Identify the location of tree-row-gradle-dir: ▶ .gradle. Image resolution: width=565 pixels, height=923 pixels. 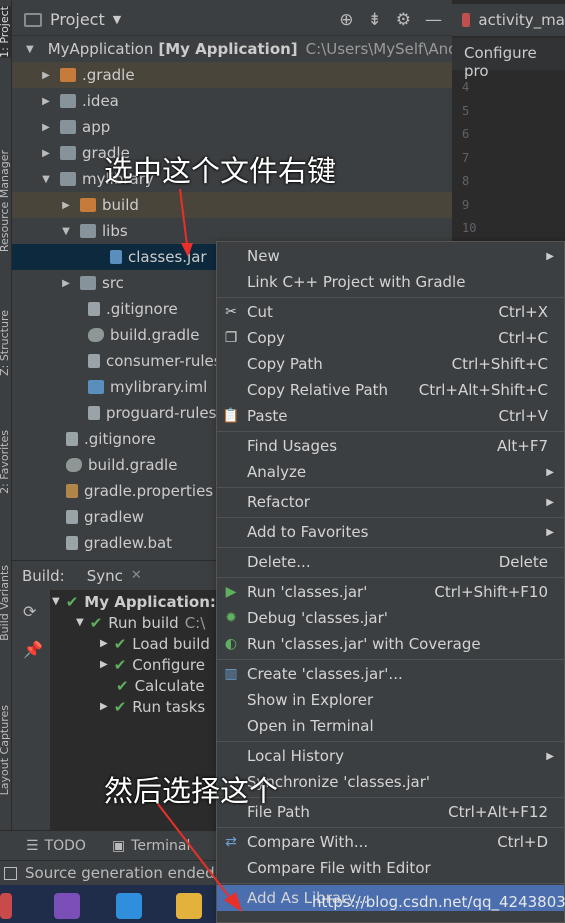
(232, 75).